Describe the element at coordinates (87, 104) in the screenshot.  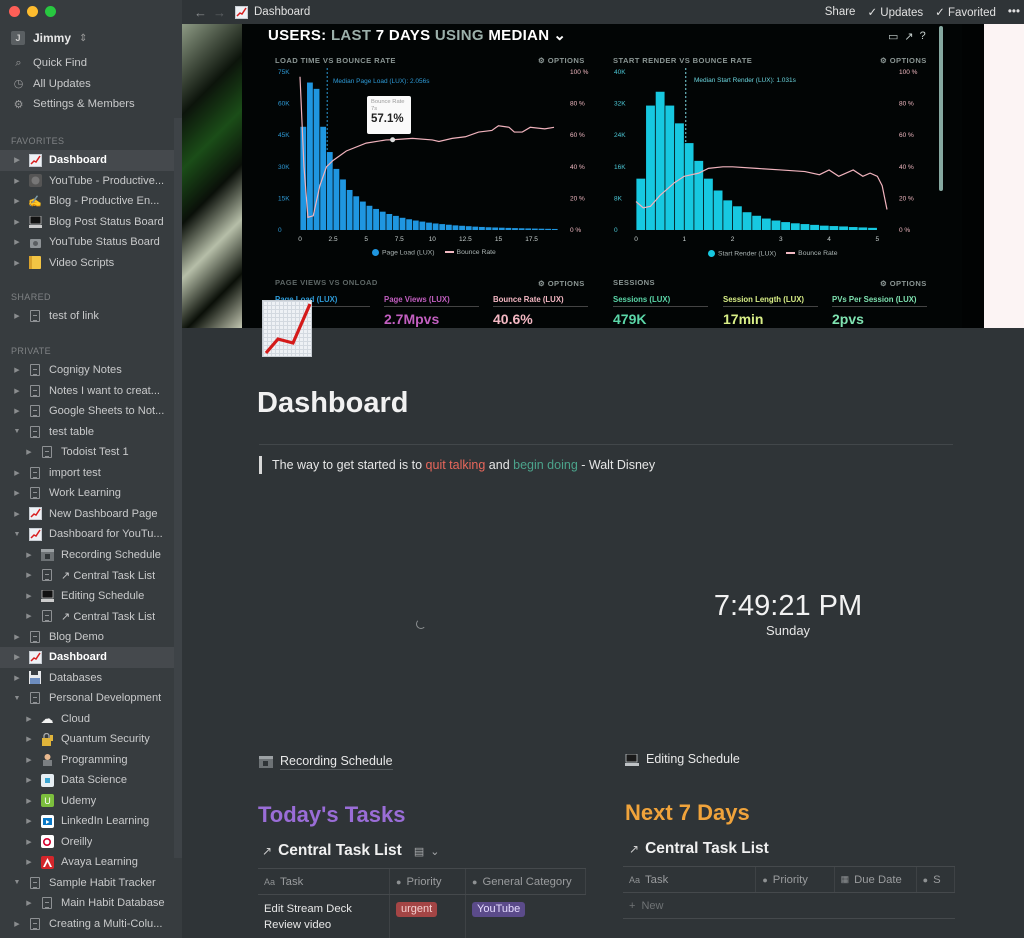
I see `sidebar-nav-settings-members: ⚙ Settings & Members` at that location.